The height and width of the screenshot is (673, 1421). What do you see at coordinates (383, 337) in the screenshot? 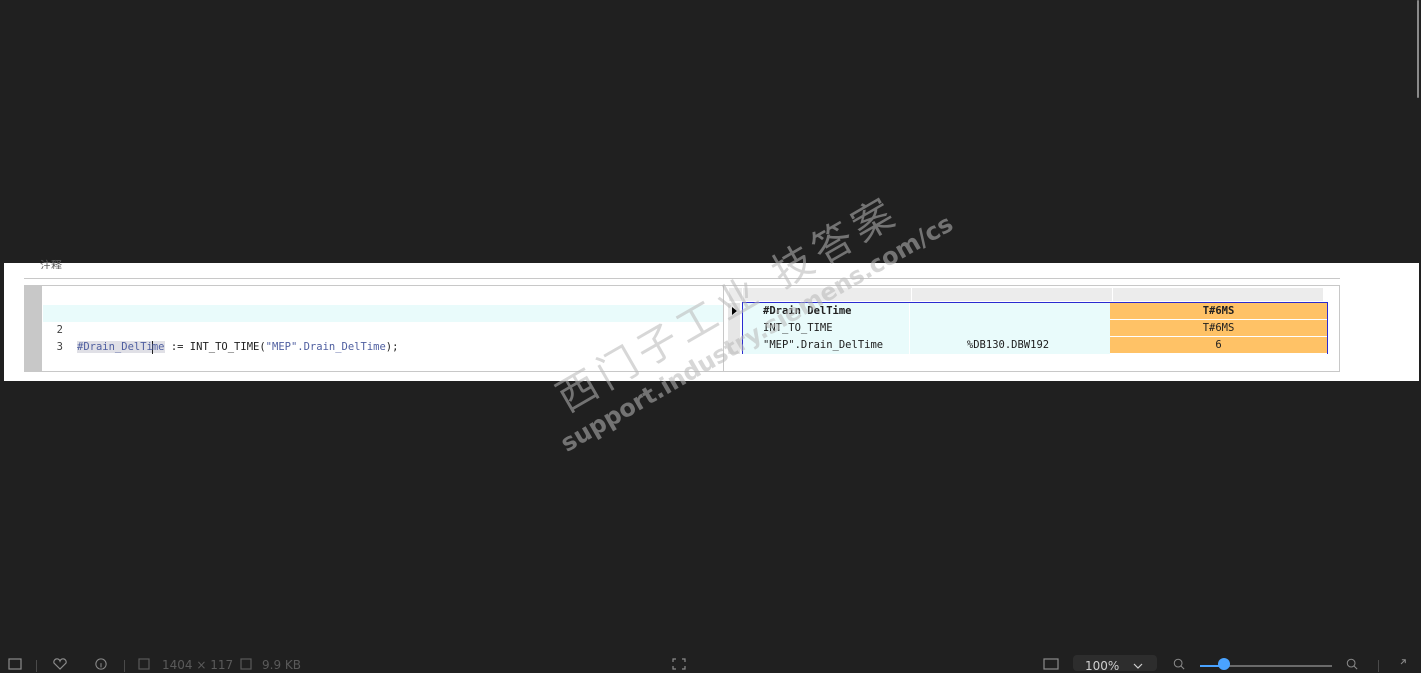
I see `code-line-3: 3` at bounding box center [383, 337].